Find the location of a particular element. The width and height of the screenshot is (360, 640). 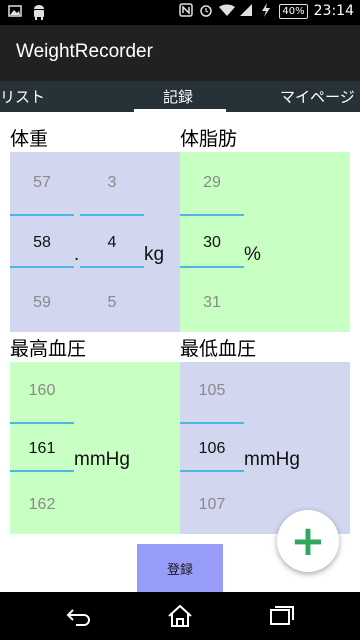

clock: 23:14 is located at coordinates (333, 11).